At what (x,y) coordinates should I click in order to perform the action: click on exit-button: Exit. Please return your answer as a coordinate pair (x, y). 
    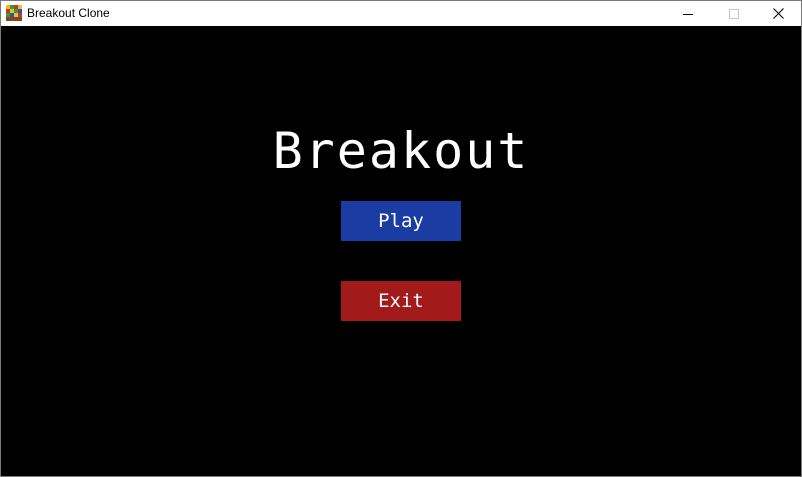
    Looking at the image, I should click on (401, 301).